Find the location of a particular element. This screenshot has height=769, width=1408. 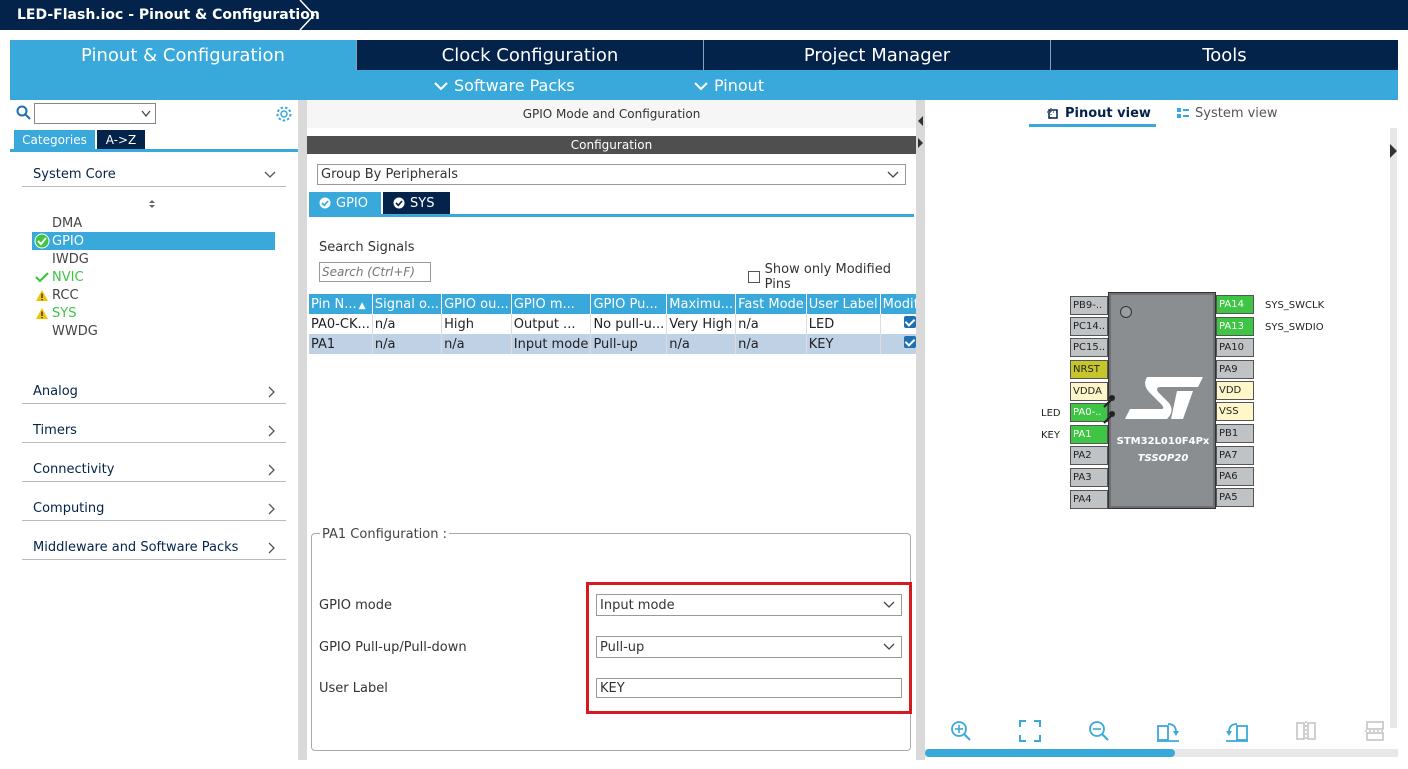

vertical-scrollbar is located at coordinates (1393, 428).